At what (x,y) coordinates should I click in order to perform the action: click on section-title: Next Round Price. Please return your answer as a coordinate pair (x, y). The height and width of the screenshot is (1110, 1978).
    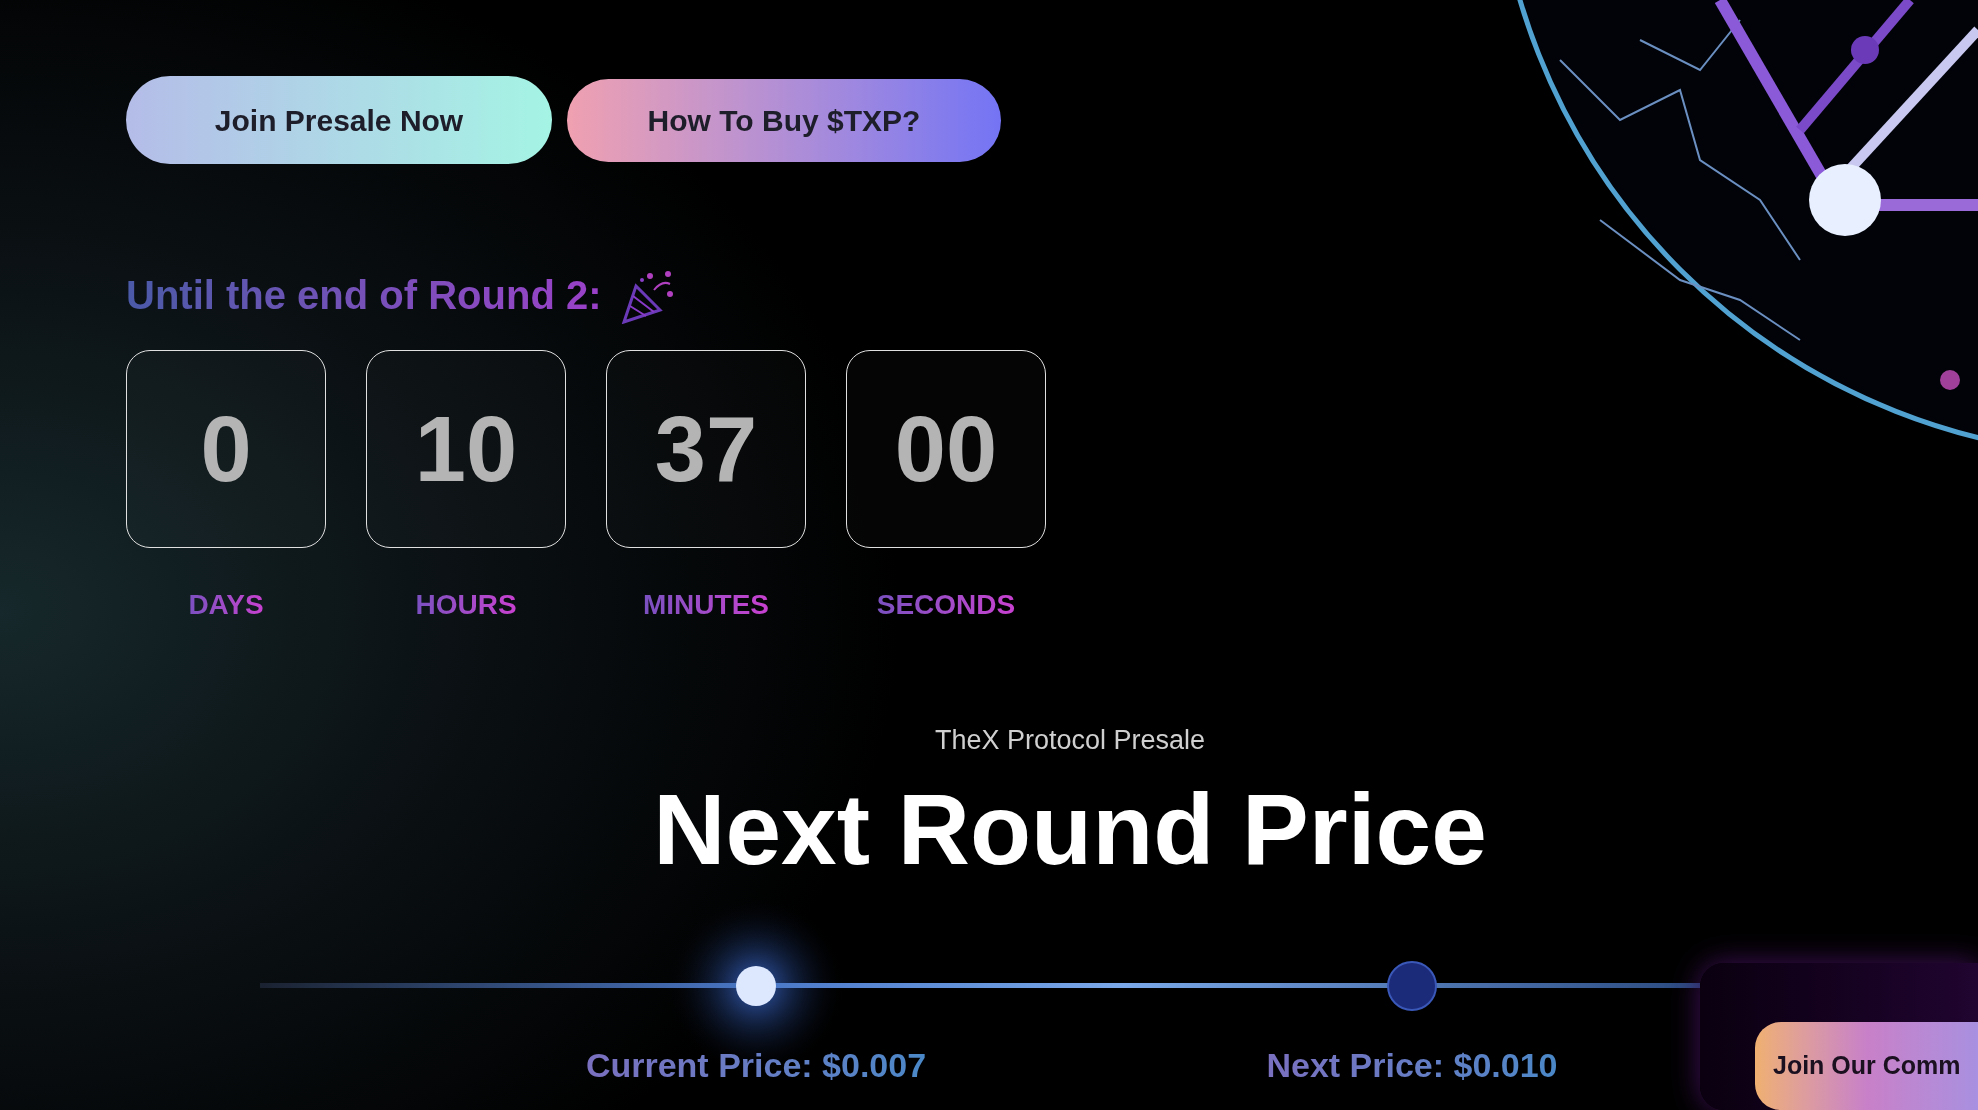
    Looking at the image, I should click on (1070, 828).